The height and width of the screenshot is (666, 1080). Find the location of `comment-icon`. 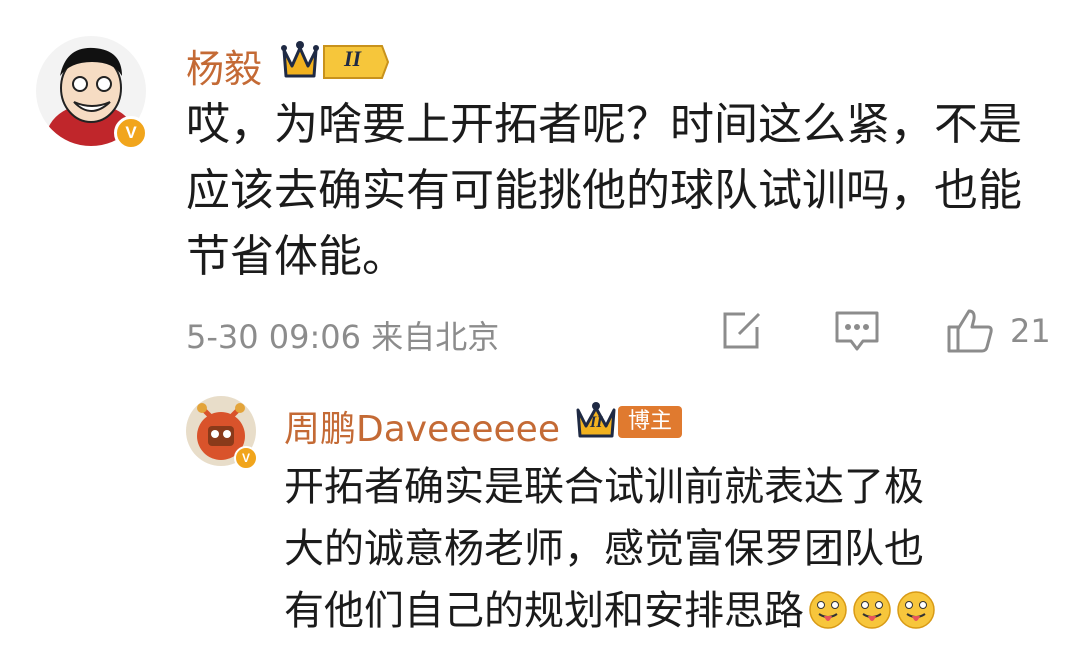

comment-icon is located at coordinates (857, 332).